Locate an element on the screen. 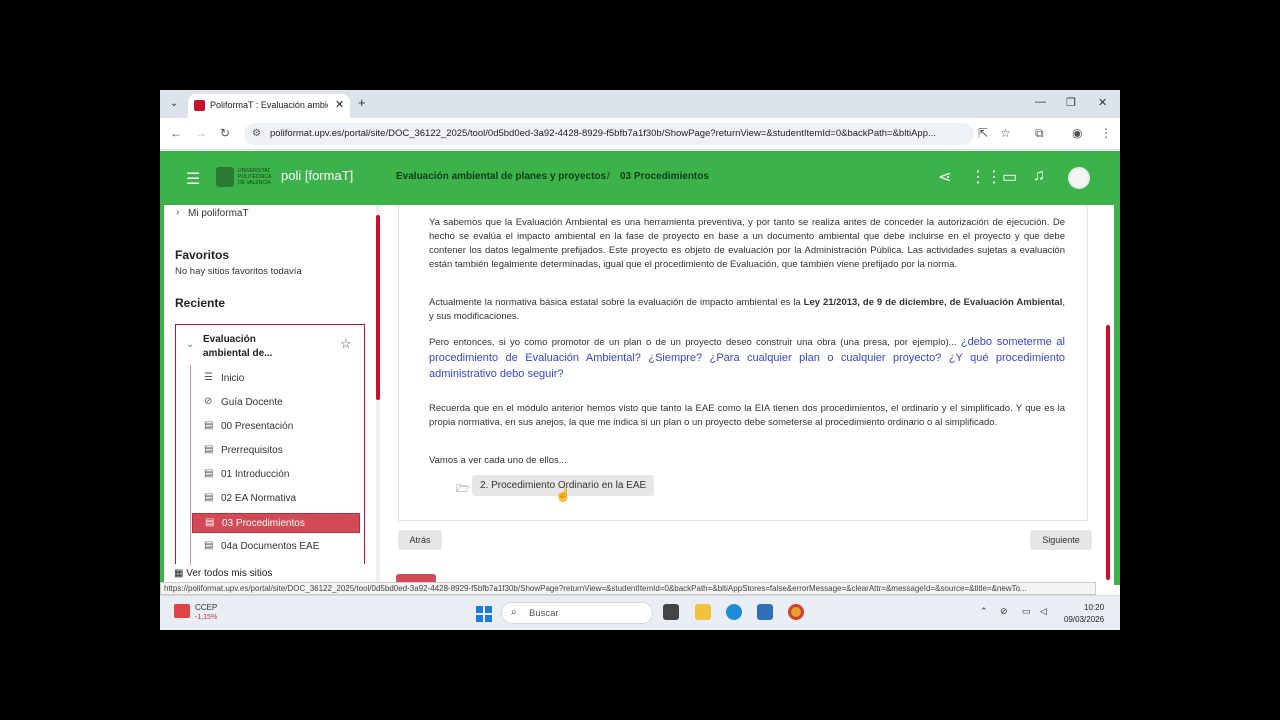 The height and width of the screenshot is (720, 1280). folder-open-icon: 🗁 is located at coordinates (463, 489).